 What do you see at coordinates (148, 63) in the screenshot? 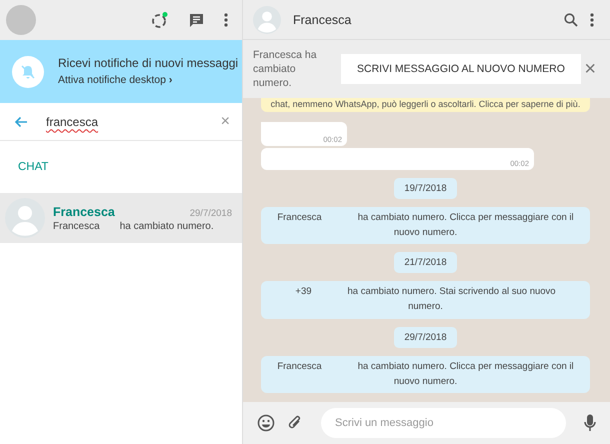
I see `notification-title: Ricevi notifiche di nuovi messaggi` at bounding box center [148, 63].